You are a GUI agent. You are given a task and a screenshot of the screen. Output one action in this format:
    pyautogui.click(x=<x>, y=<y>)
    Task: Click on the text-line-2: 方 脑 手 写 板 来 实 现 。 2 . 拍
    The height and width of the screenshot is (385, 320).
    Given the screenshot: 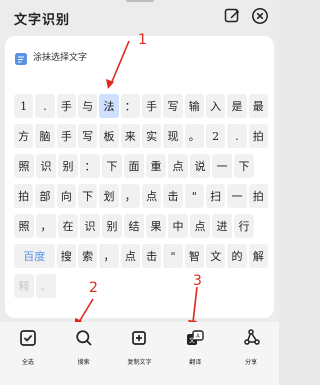 What is the action you would take?
    pyautogui.click(x=142, y=136)
    